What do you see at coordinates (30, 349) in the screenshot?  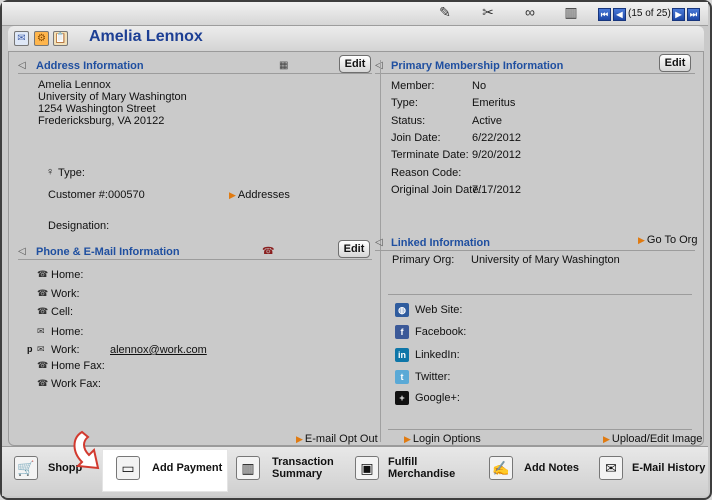 I see `primary-flag: p` at bounding box center [30, 349].